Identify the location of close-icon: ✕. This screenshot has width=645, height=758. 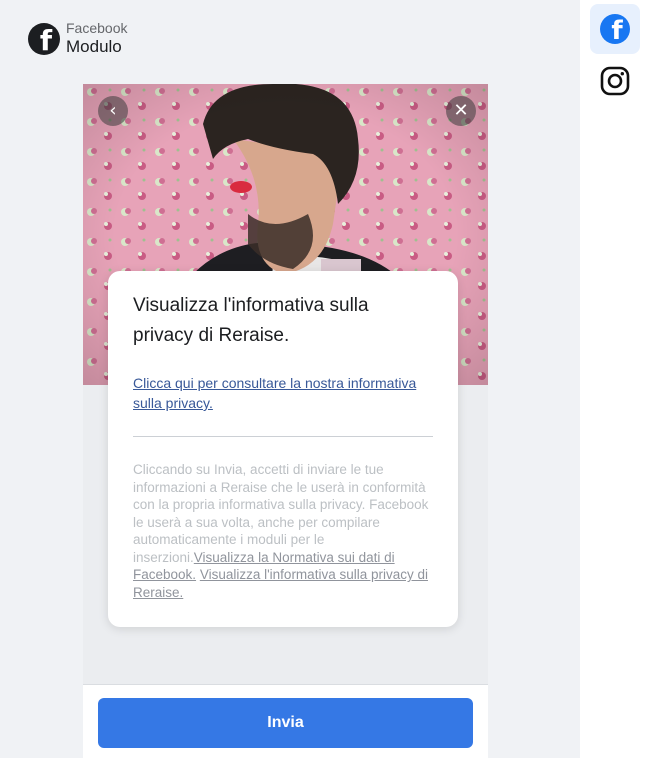
(461, 110).